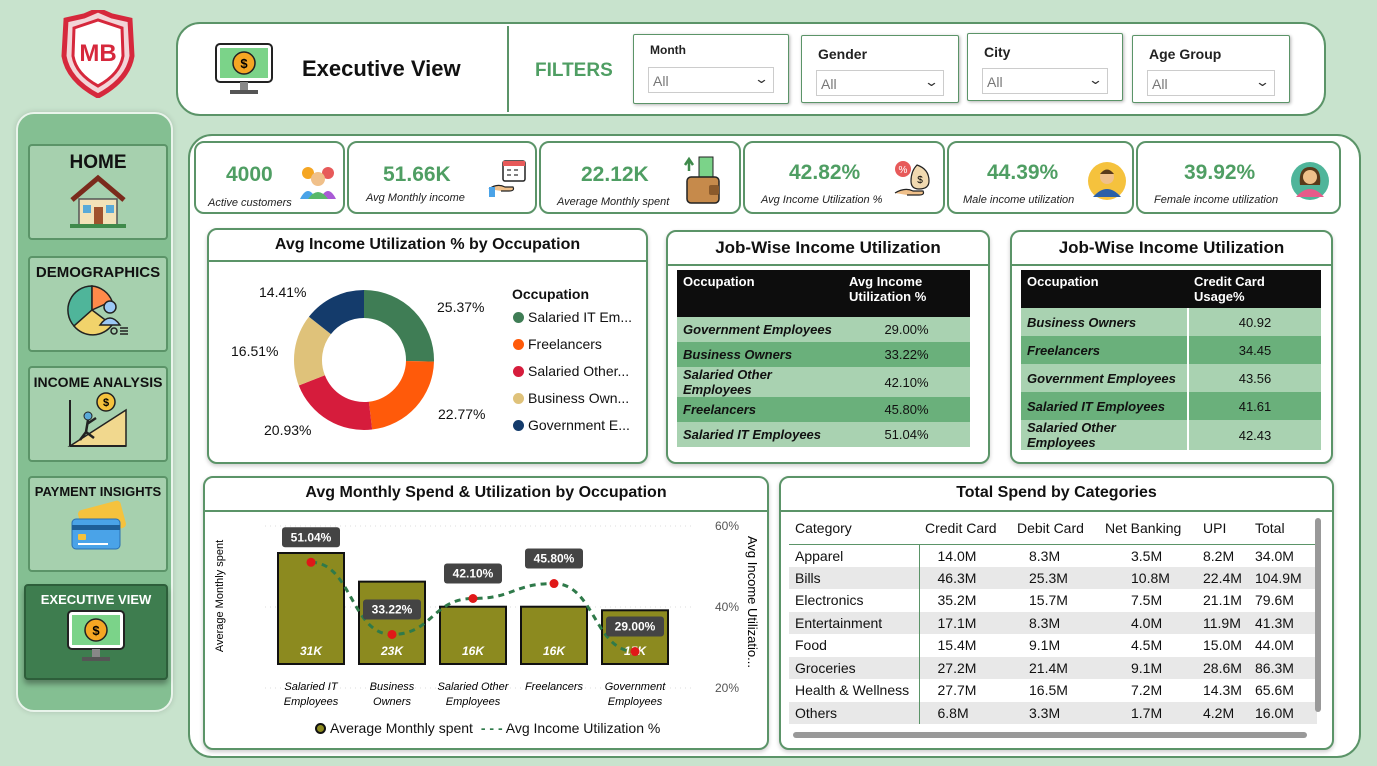 The width and height of the screenshot is (1377, 766). I want to click on cell-occupation: Salaried Other Employees, so click(1105, 435).